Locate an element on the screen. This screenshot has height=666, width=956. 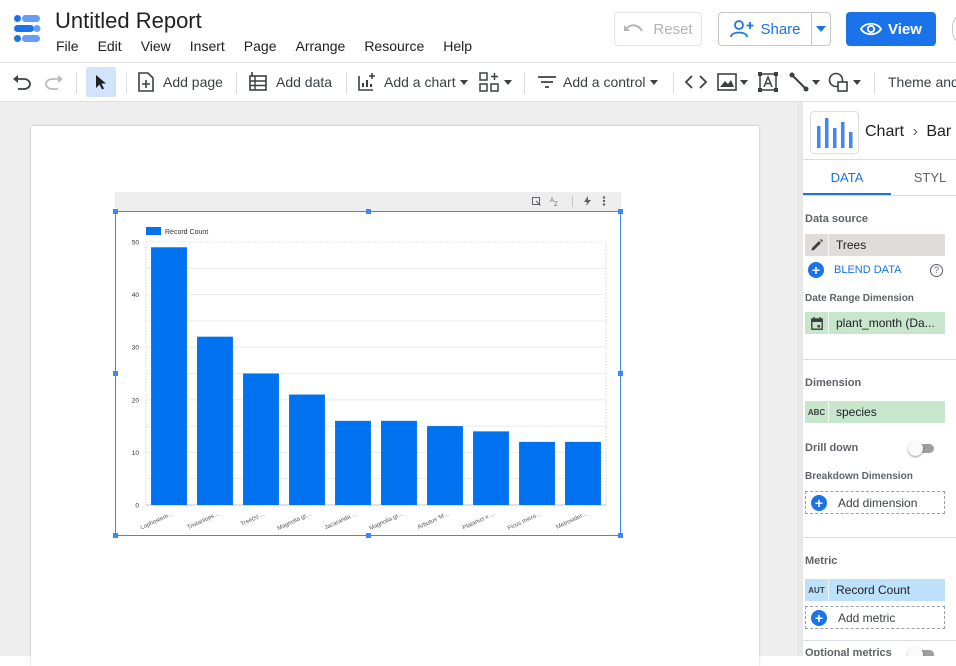
add-dimension-button: + Add dimension is located at coordinates (875, 502).